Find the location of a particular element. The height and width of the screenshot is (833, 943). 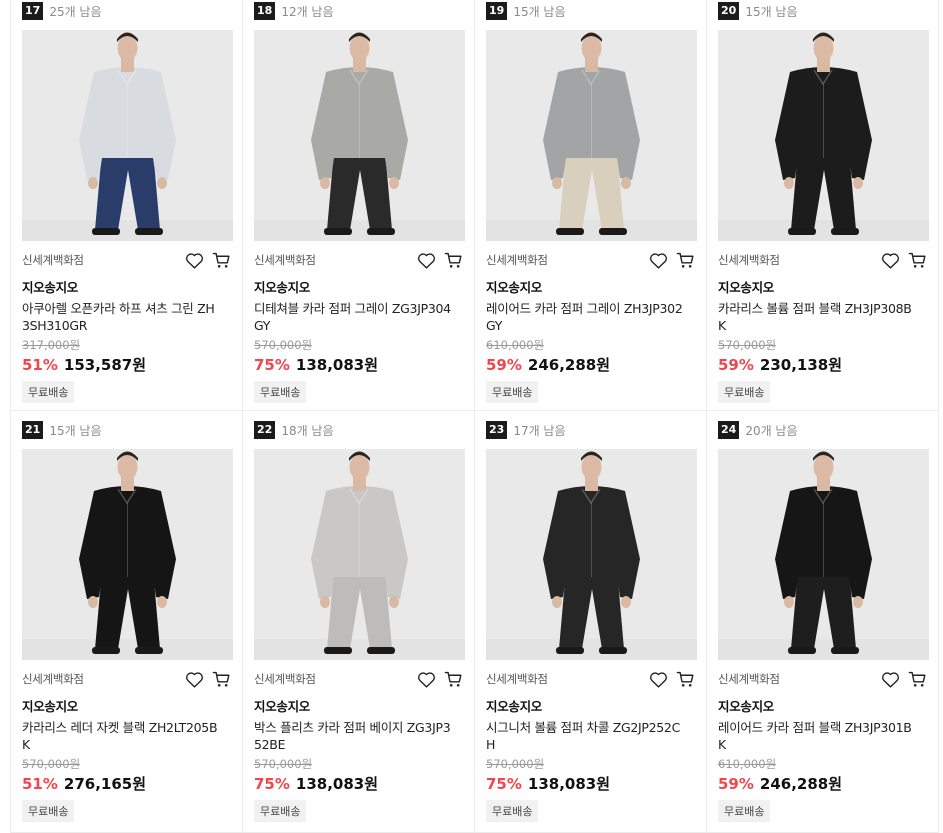

price-row: 59% 246,288원 is located at coordinates (590, 364).